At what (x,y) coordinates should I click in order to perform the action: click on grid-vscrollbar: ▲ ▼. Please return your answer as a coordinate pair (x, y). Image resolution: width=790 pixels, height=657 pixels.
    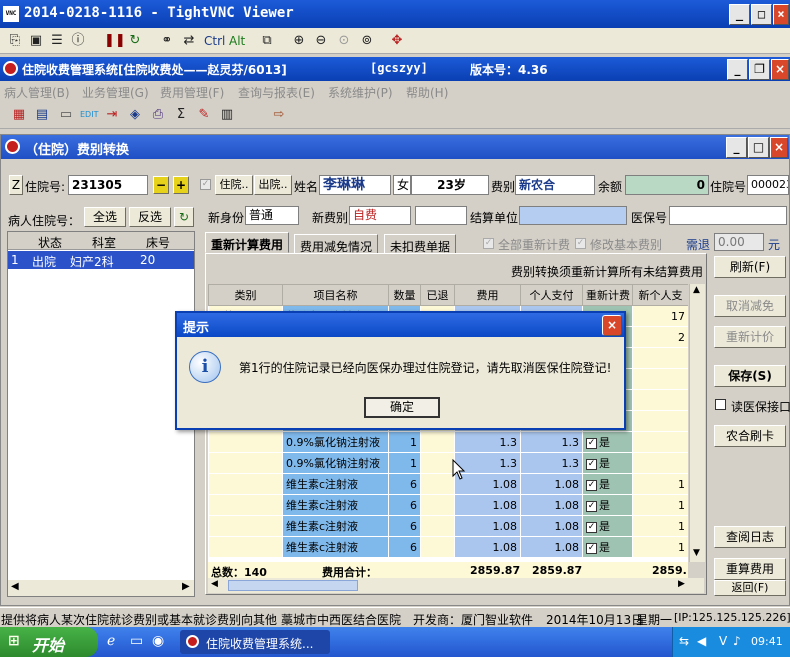
    Looking at the image, I should click on (697, 423).